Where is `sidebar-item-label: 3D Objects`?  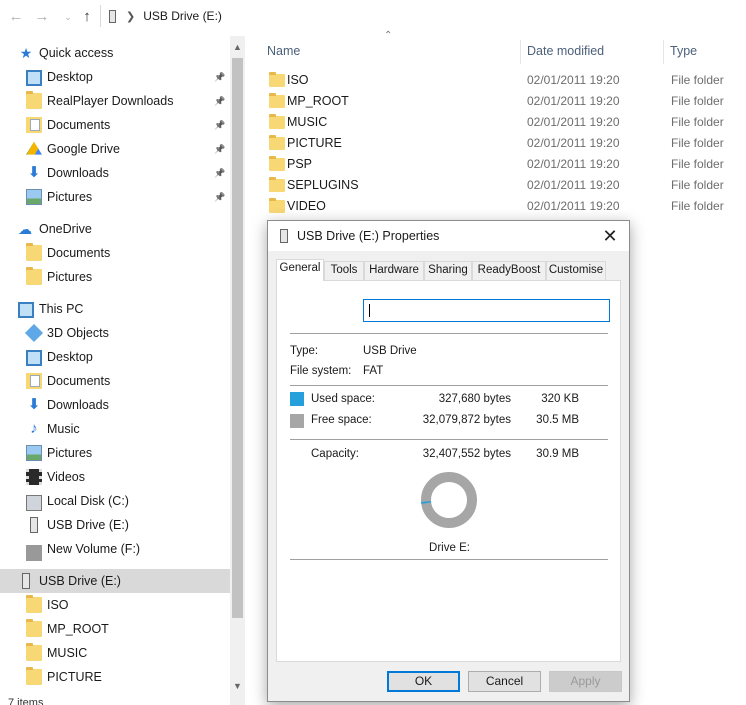 sidebar-item-label: 3D Objects is located at coordinates (78, 333).